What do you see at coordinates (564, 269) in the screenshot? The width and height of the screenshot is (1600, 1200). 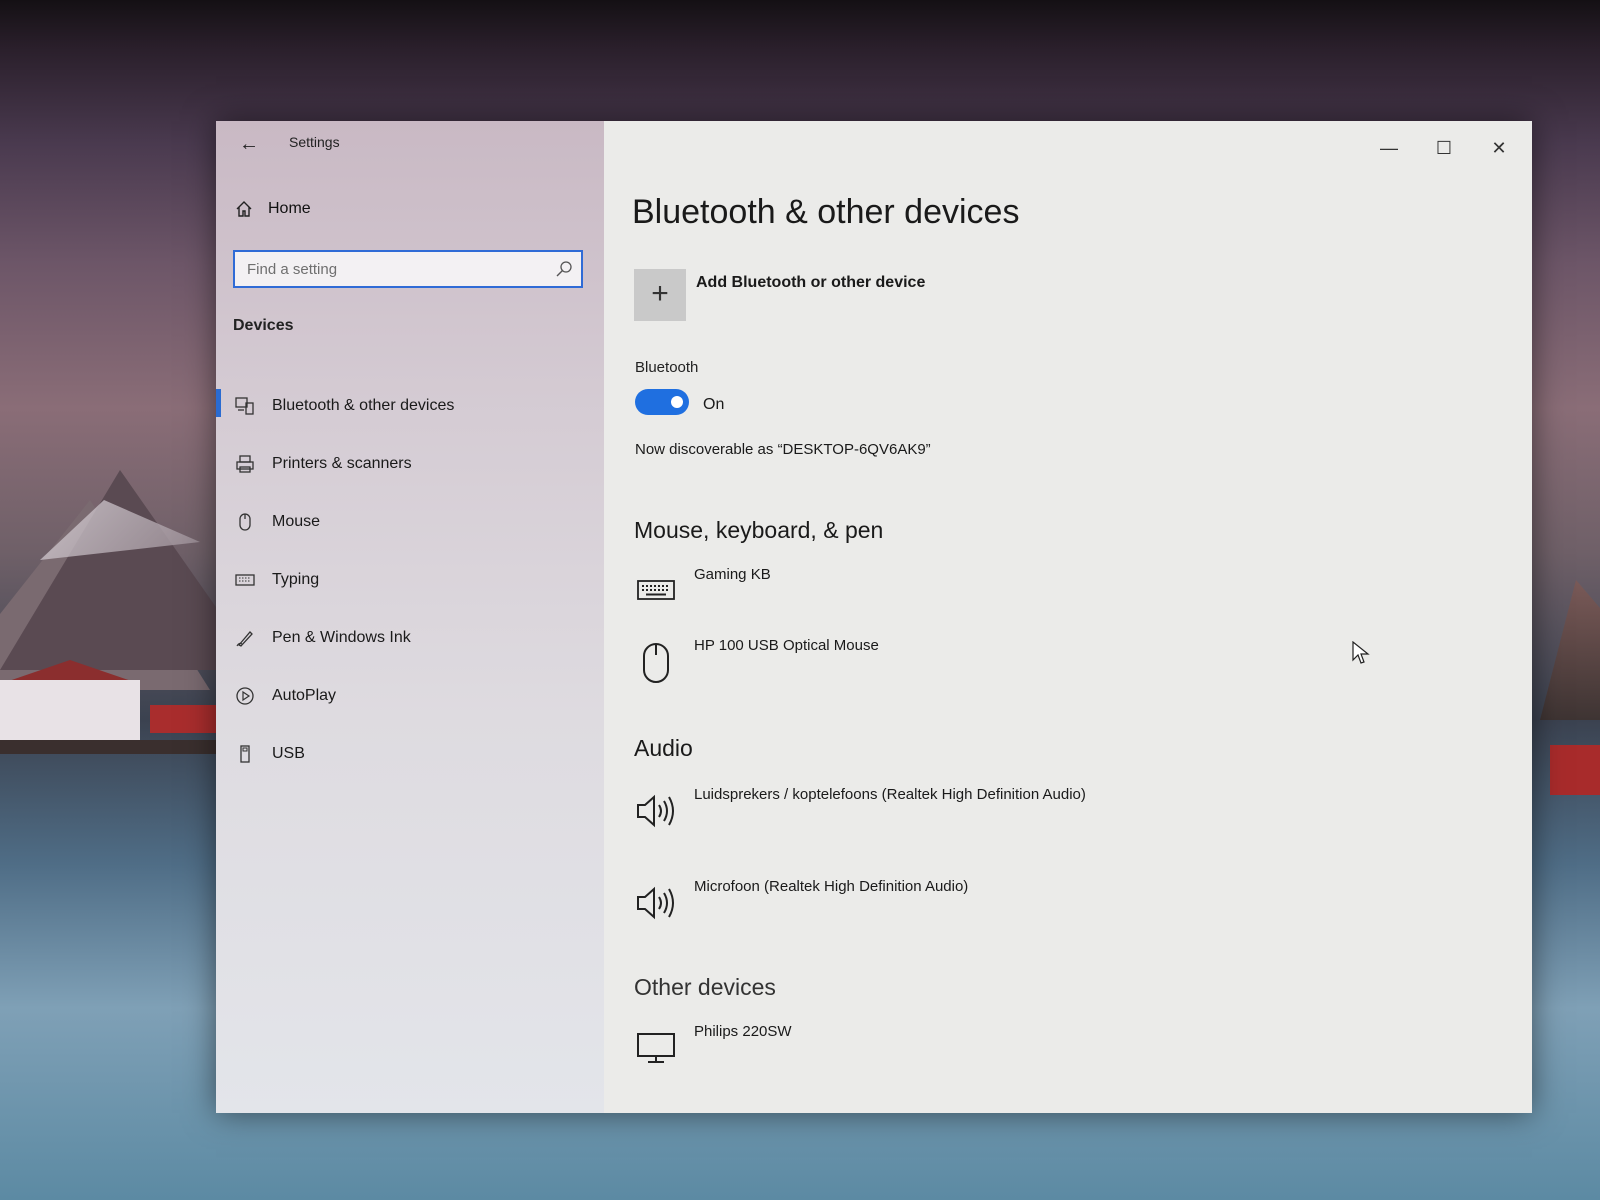 I see `search-icon` at bounding box center [564, 269].